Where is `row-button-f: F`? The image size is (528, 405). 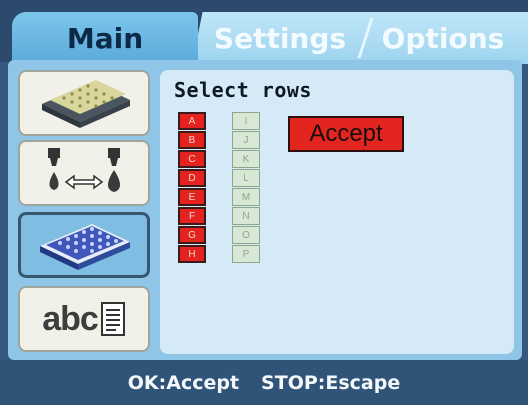 row-button-f: F is located at coordinates (192, 216).